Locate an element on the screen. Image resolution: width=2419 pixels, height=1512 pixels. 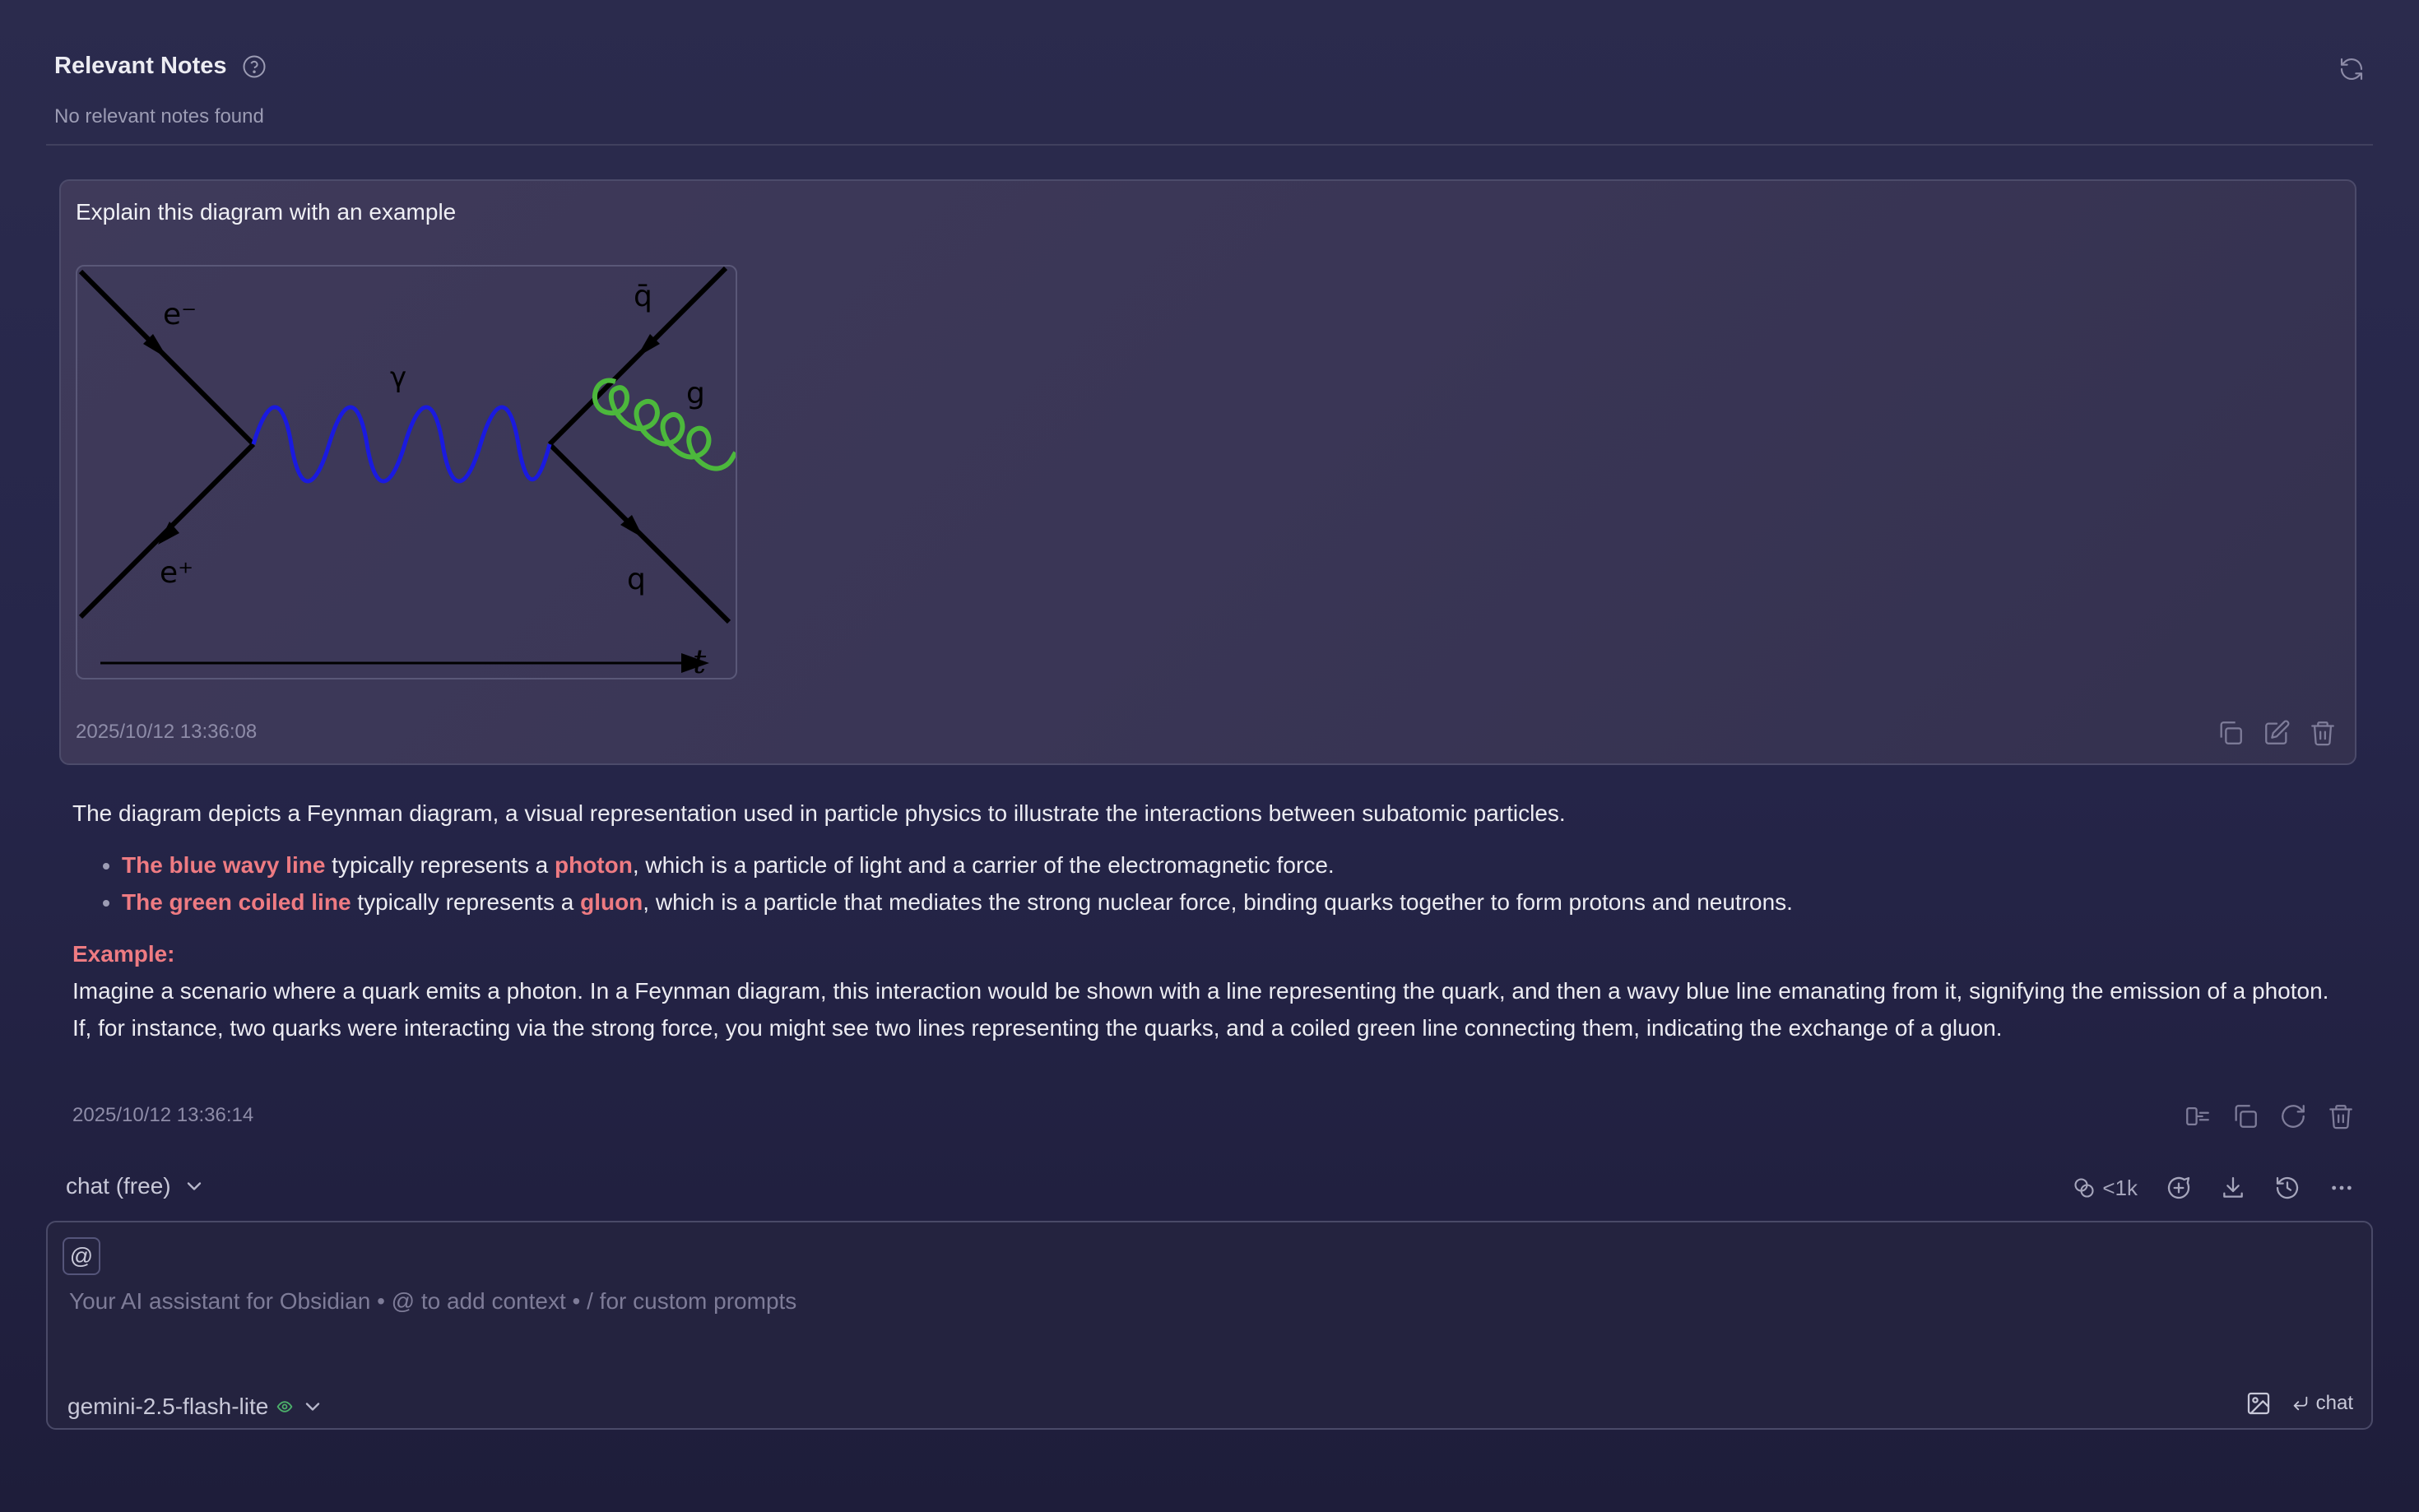
bullet-subject: The green coiled line is located at coordinates (236, 902).